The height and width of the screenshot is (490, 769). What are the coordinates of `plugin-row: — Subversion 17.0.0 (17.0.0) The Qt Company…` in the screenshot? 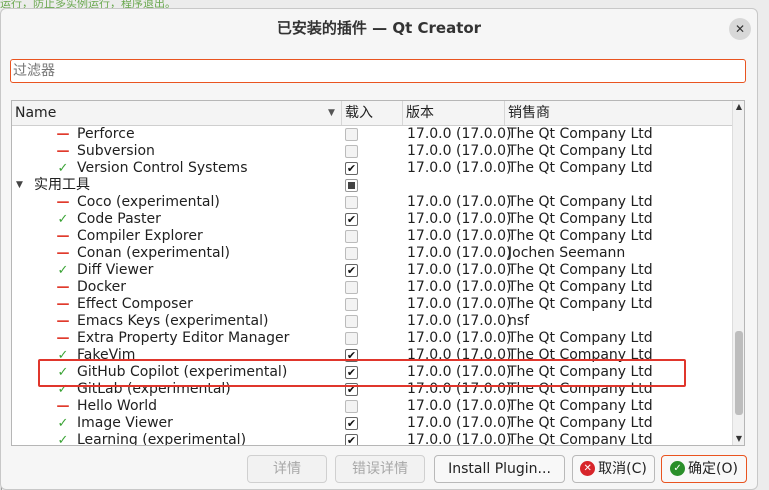 It's located at (372, 151).